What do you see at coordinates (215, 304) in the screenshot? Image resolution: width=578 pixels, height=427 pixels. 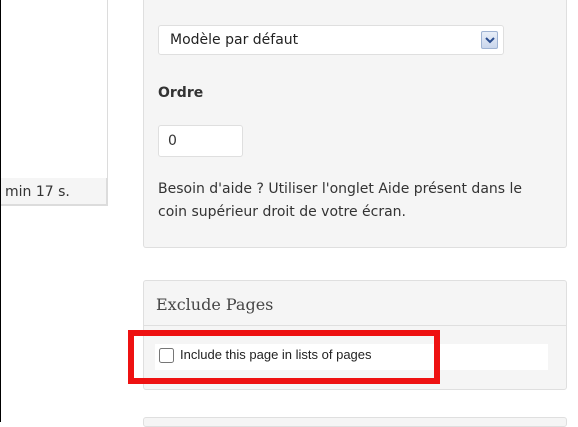 I see `exclude-pages-title: Exclude Pages` at bounding box center [215, 304].